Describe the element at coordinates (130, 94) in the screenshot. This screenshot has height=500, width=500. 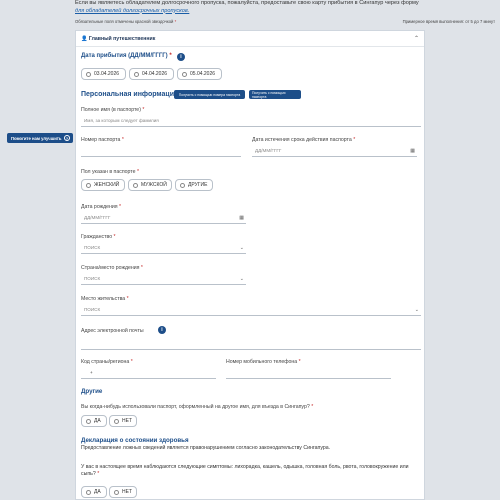
I see `personal-info-title: Персональная информация` at that location.